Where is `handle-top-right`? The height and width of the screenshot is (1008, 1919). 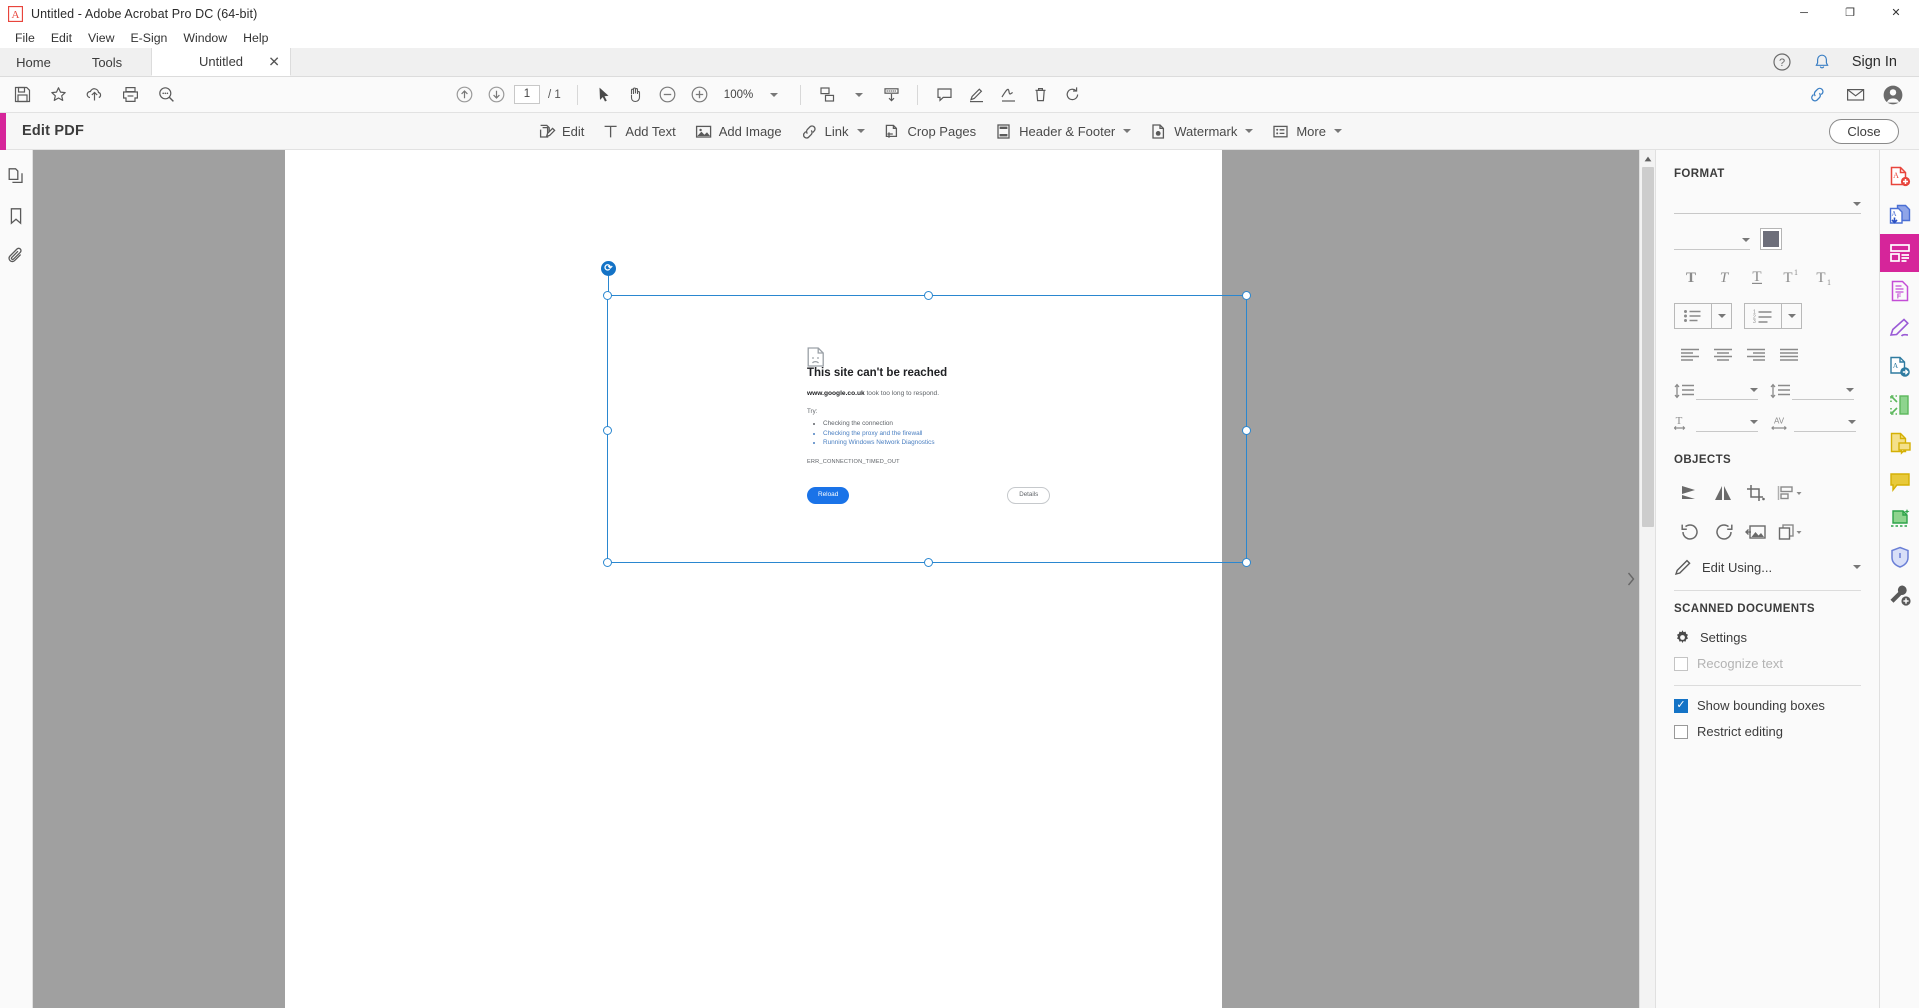
handle-top-right is located at coordinates (1246, 295).